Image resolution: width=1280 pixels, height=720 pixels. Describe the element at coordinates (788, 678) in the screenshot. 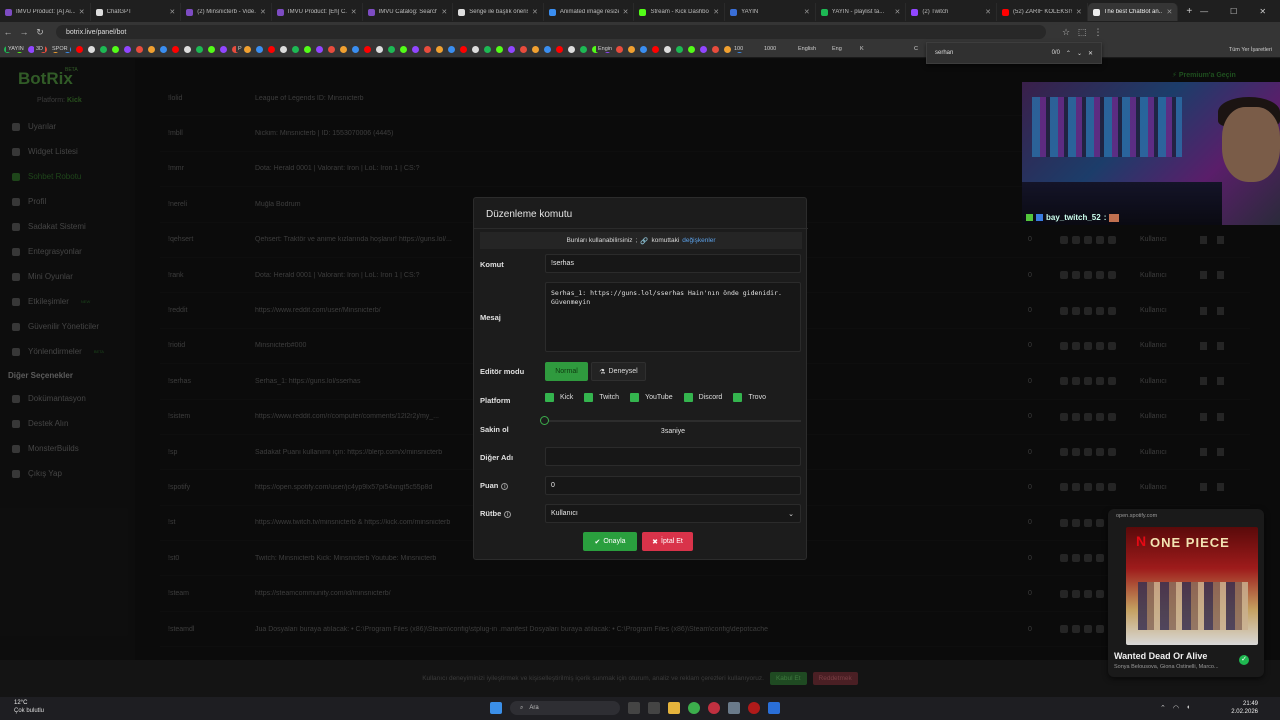

I see `cookie-accept-button: Kabul Et` at that location.